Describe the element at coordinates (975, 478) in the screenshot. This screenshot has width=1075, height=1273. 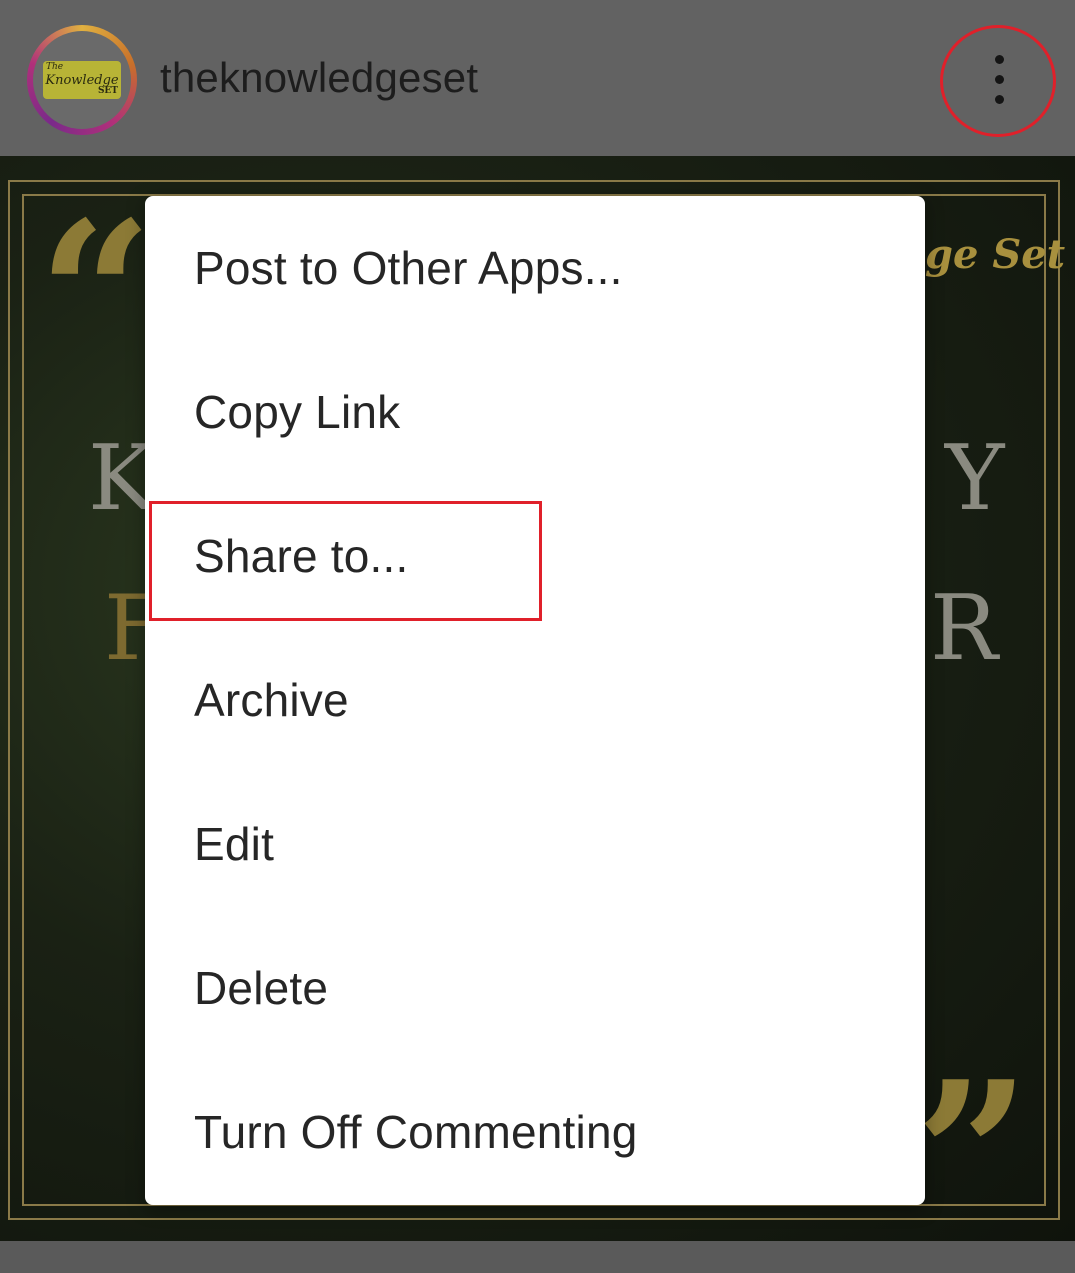
I see `post-letter: Y` at that location.